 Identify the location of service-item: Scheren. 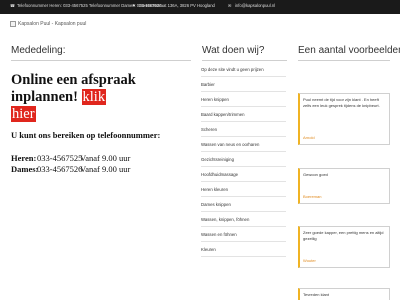
(243, 129).